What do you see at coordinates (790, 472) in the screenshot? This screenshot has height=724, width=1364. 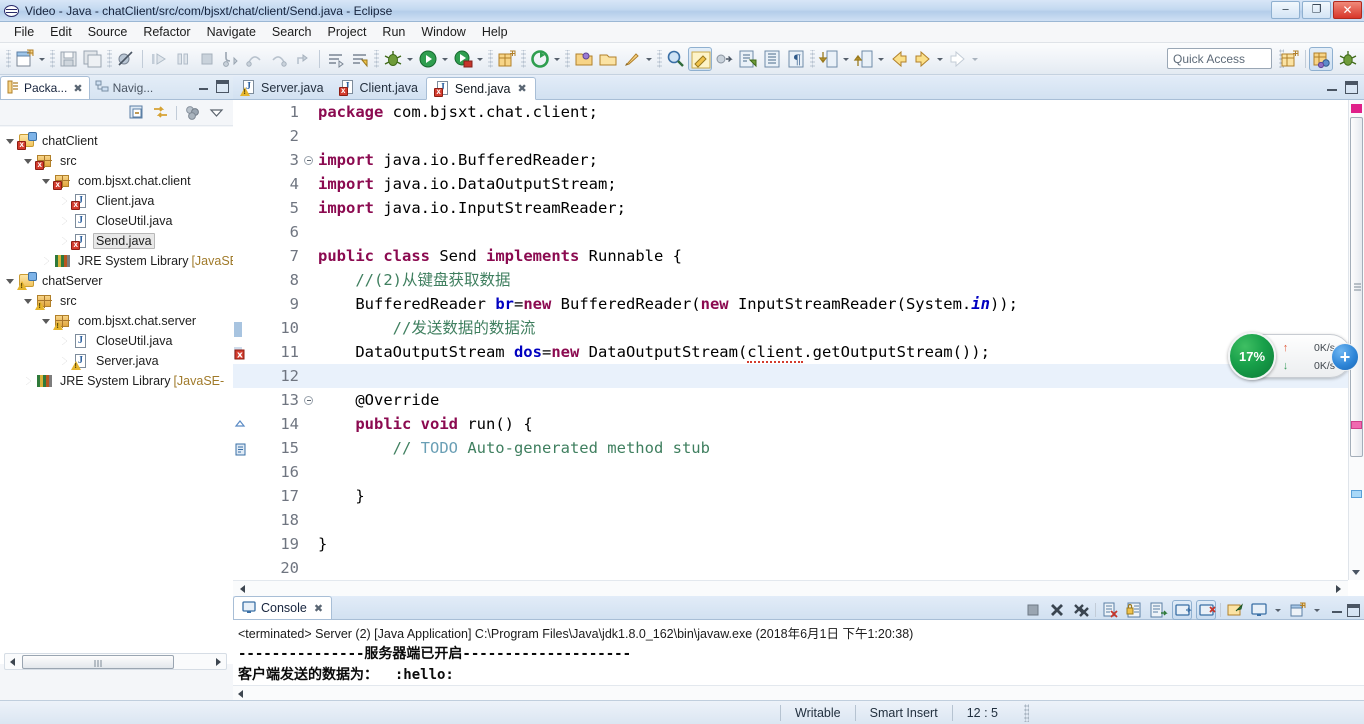 I see `code-line-16: 16` at bounding box center [790, 472].